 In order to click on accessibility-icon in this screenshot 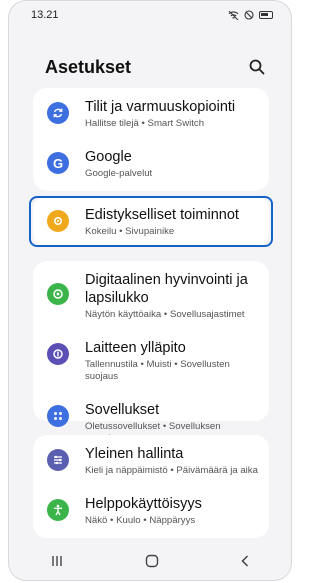, I will do `click(58, 510)`.